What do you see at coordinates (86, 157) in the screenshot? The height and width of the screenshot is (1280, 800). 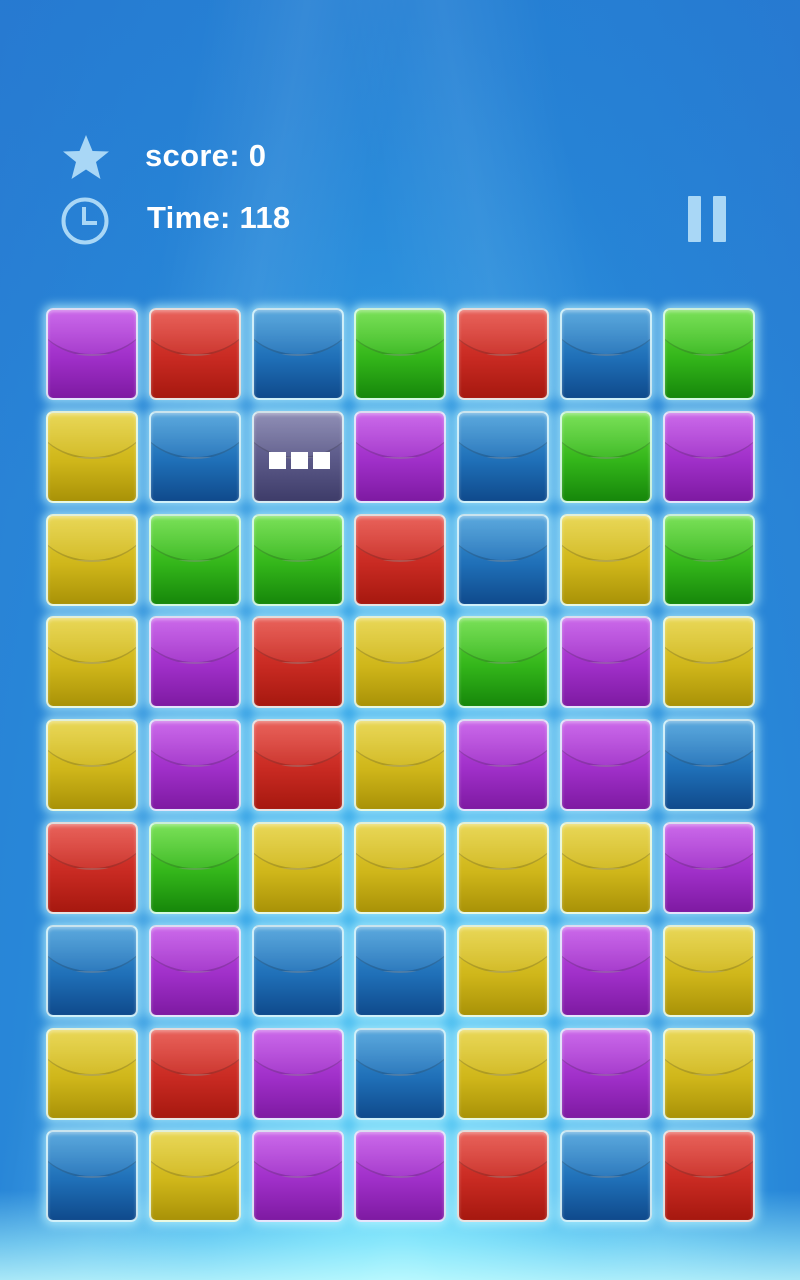 I see `star-icon` at bounding box center [86, 157].